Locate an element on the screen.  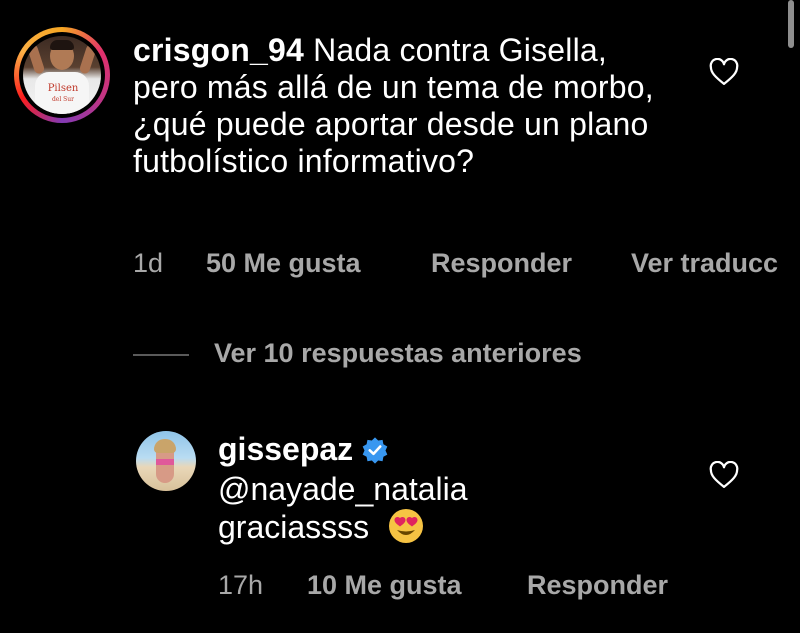
reply-like-heart-icon is located at coordinates (724, 475).